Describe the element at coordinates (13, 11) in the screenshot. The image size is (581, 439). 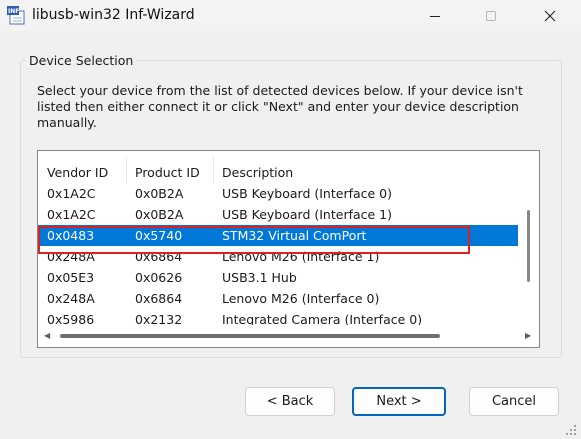
I see `app-icon-label: INF` at that location.